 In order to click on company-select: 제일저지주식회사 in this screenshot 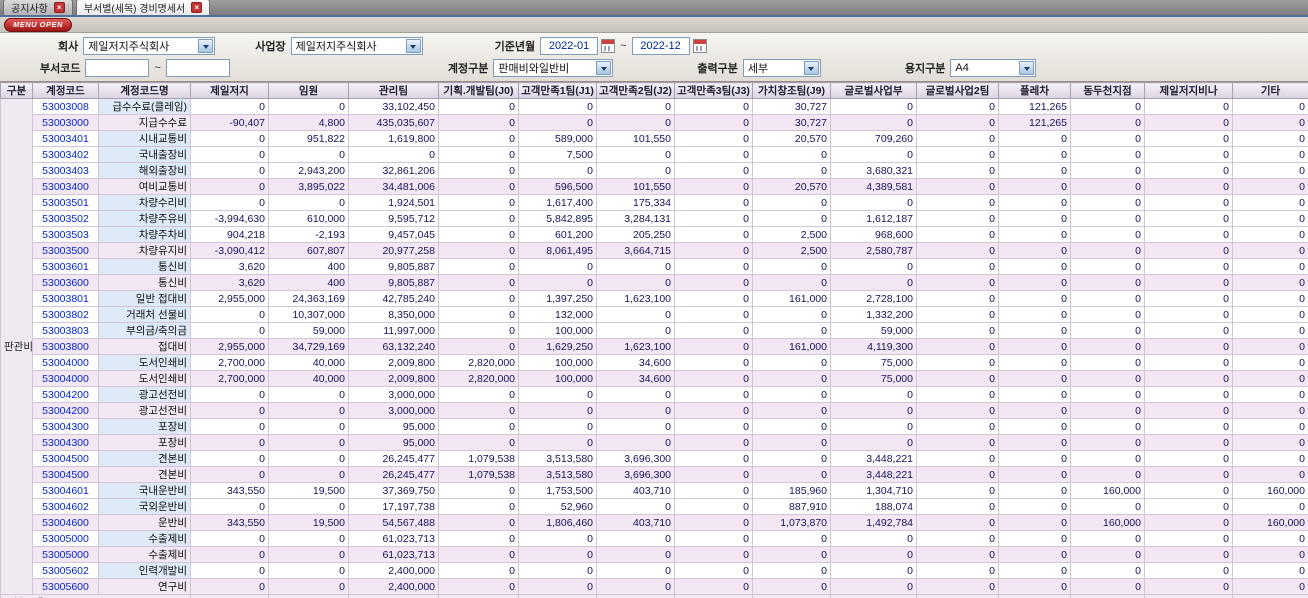, I will do `click(149, 46)`.